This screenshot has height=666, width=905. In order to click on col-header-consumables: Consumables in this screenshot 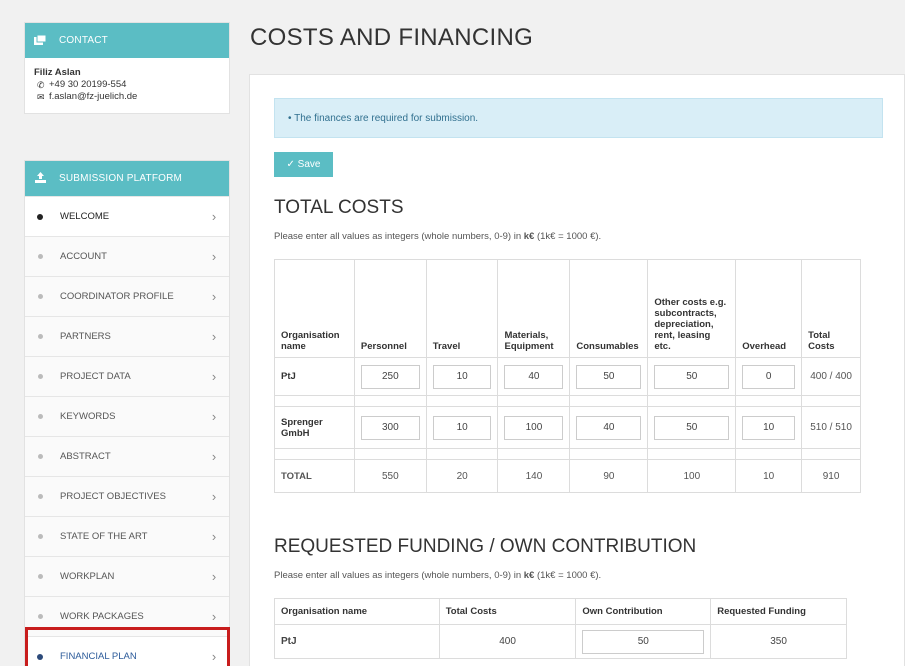, I will do `click(609, 308)`.